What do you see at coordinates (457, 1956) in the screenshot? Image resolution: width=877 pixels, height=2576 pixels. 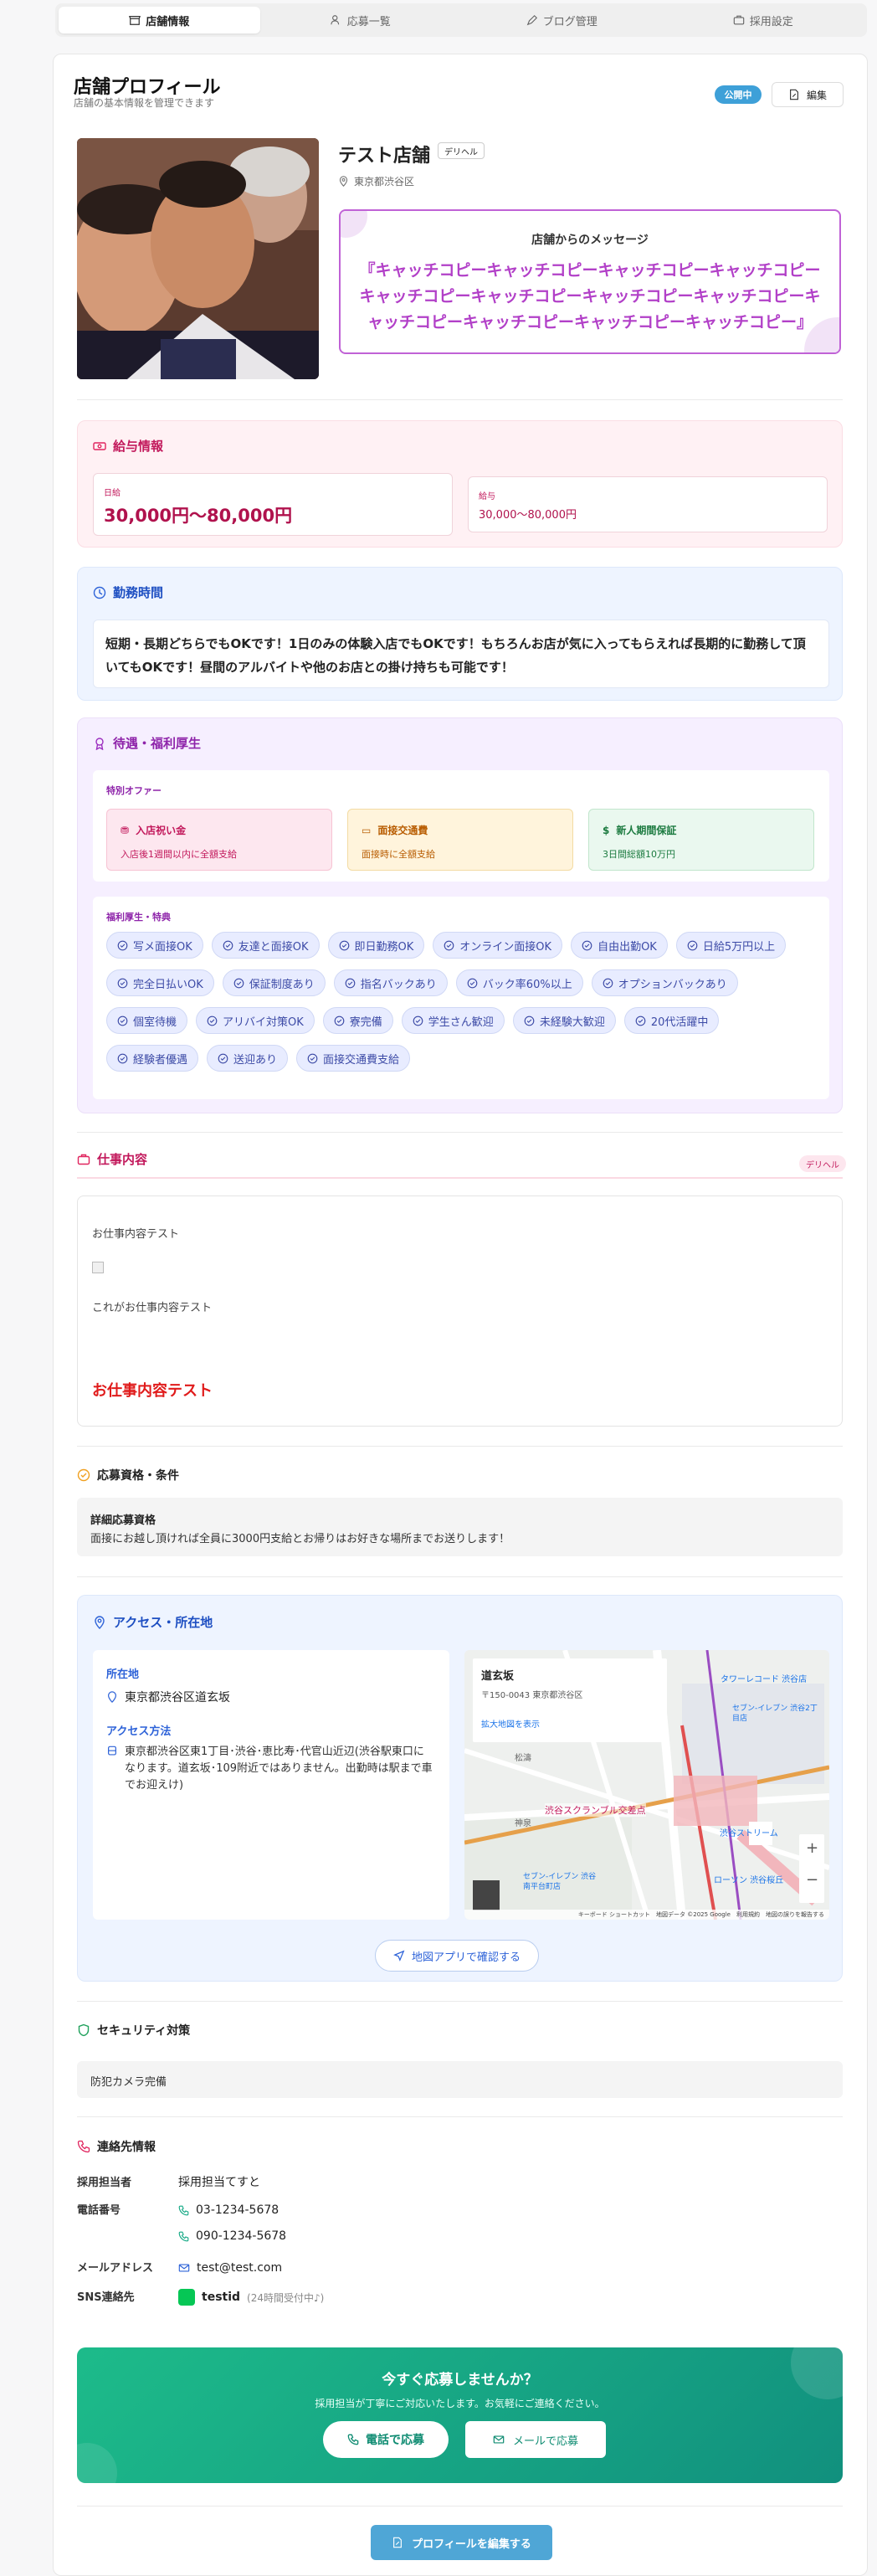 I see `map-app-button: 地図アプリで確認する` at bounding box center [457, 1956].